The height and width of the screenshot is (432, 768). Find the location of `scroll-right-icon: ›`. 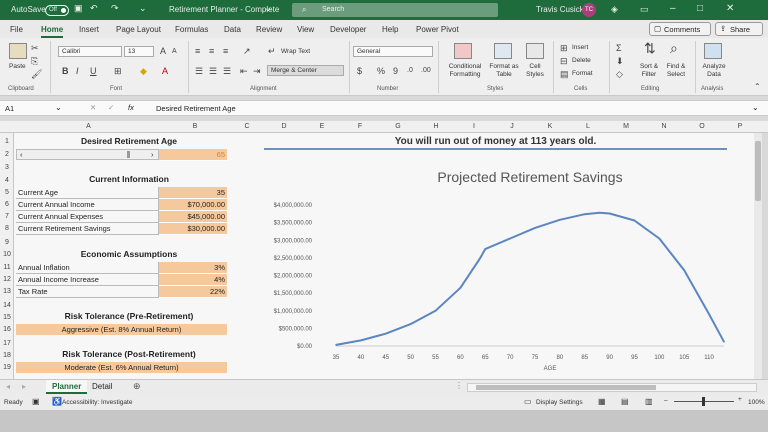

scroll-right-icon: › is located at coordinates (152, 154).